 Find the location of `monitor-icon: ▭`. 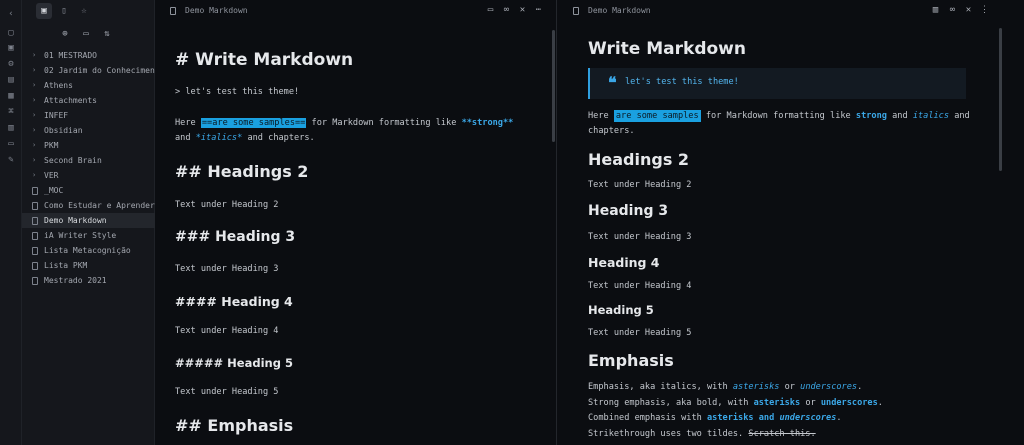

monitor-icon: ▭ is located at coordinates (490, 10).